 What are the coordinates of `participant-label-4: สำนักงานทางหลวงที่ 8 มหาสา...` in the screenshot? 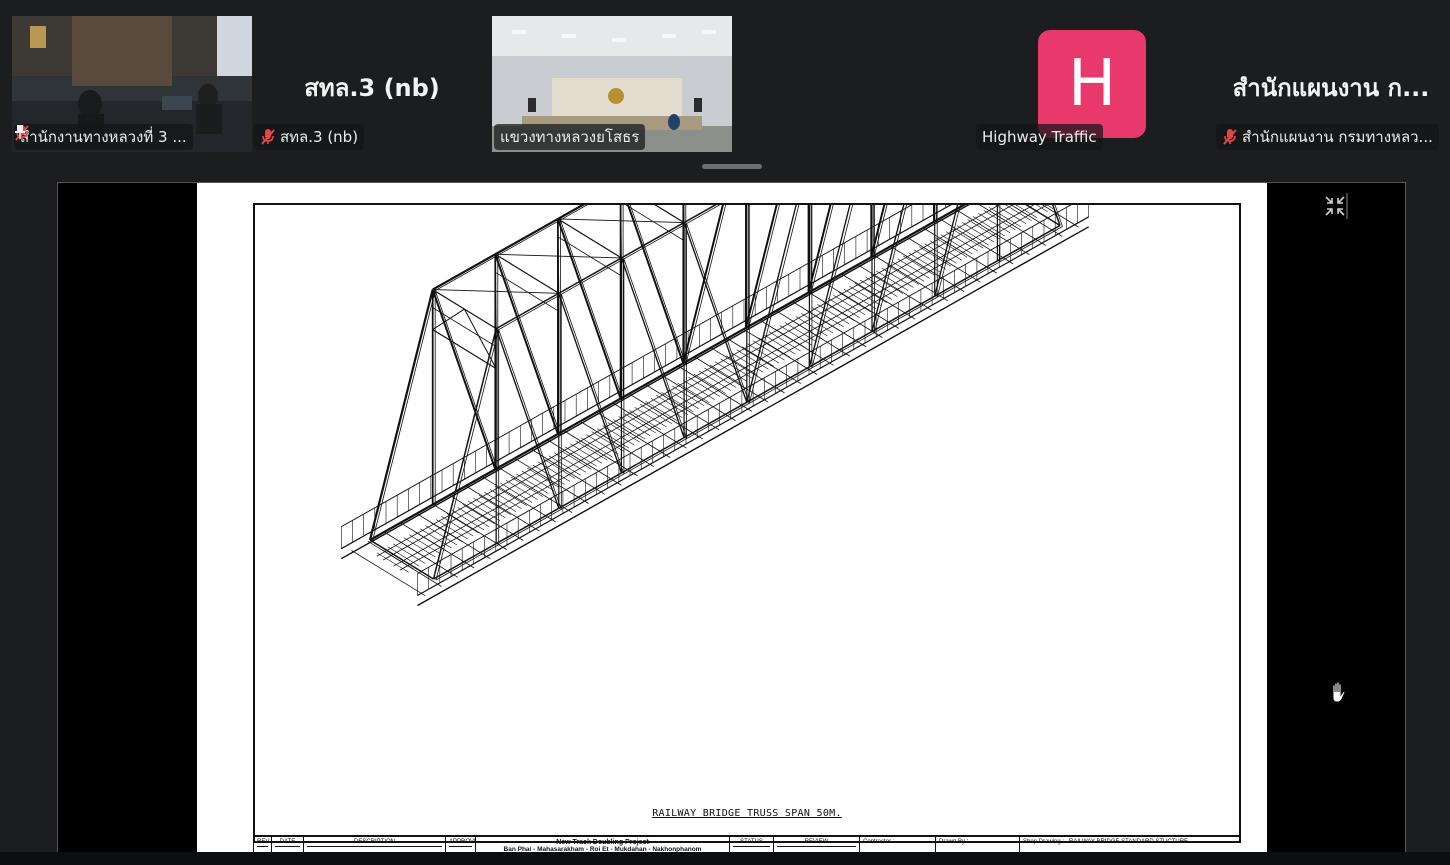 It's located at (849, 134).